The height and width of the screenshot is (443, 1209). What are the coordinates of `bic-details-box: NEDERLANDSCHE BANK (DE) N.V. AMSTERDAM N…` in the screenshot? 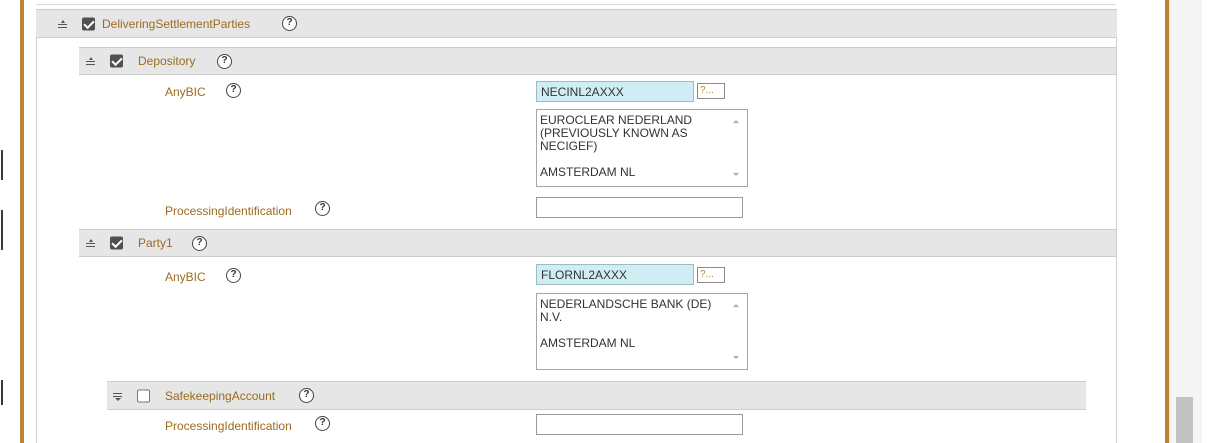 It's located at (642, 331).